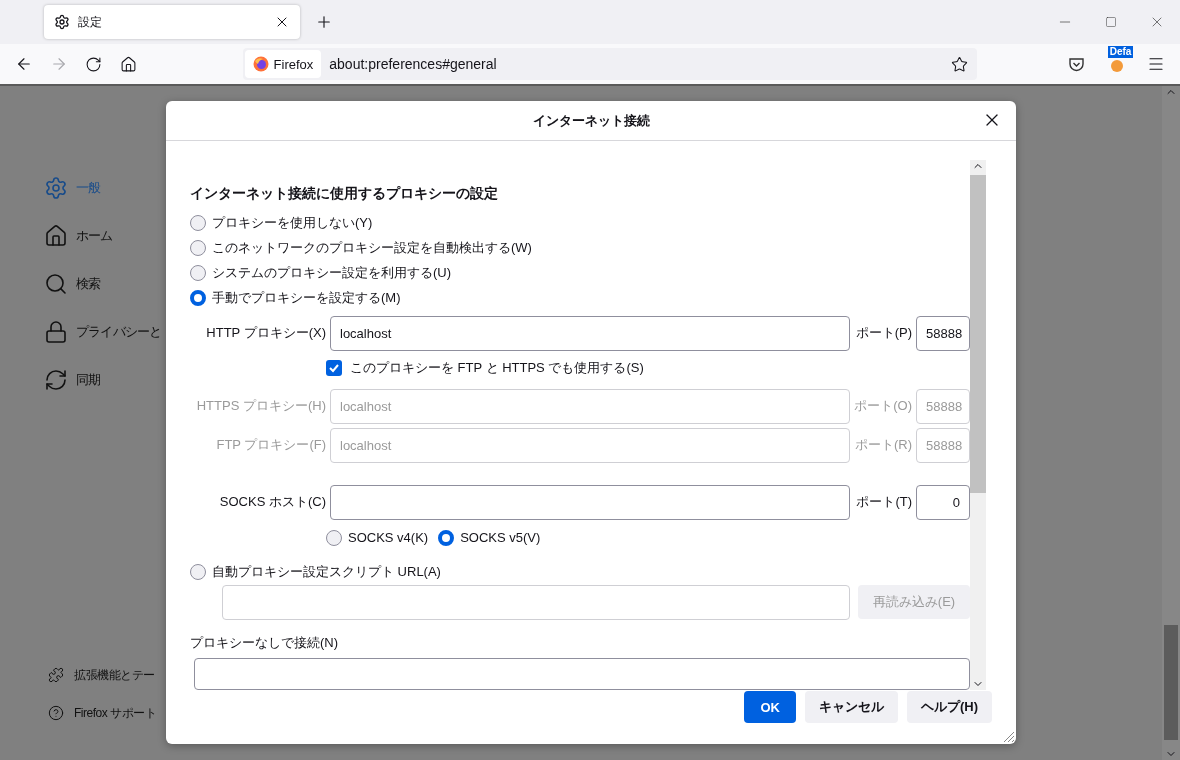 The width and height of the screenshot is (1180, 760). What do you see at coordinates (172, 22) in the screenshot?
I see `browser-tab: 設定` at bounding box center [172, 22].